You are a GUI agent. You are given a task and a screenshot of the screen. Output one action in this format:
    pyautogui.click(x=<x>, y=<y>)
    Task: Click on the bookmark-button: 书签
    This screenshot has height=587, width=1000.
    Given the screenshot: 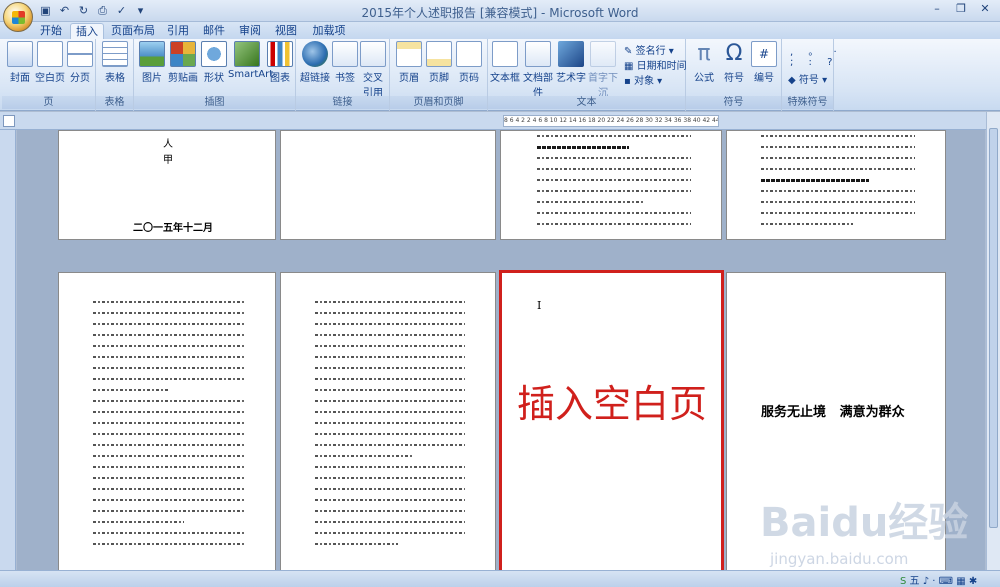 What is the action you would take?
    pyautogui.click(x=345, y=62)
    